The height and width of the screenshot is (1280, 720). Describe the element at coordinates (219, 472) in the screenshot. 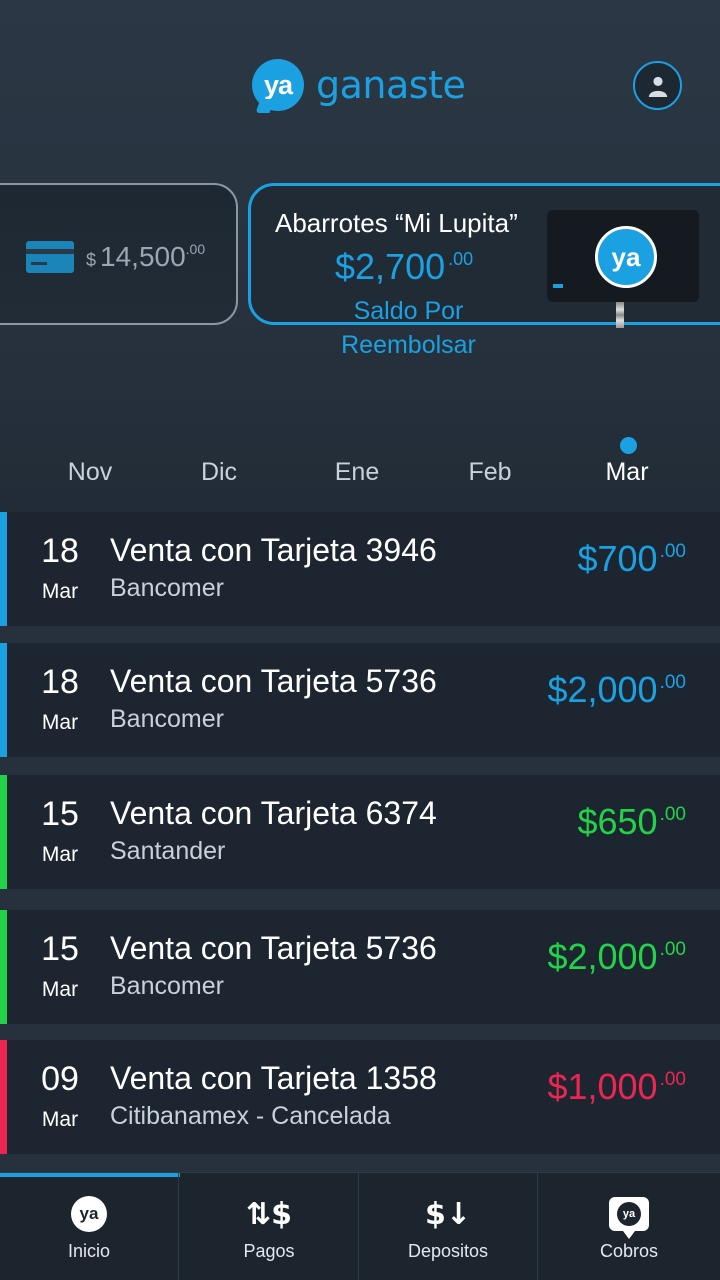

I see `month-tab-dic: Dic` at that location.